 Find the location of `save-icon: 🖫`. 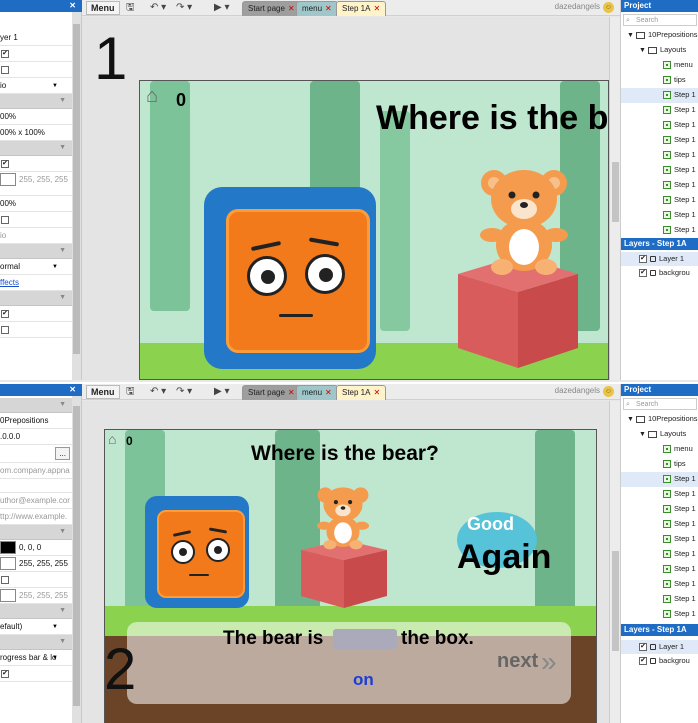

save-icon: 🖫 is located at coordinates (130, 8).